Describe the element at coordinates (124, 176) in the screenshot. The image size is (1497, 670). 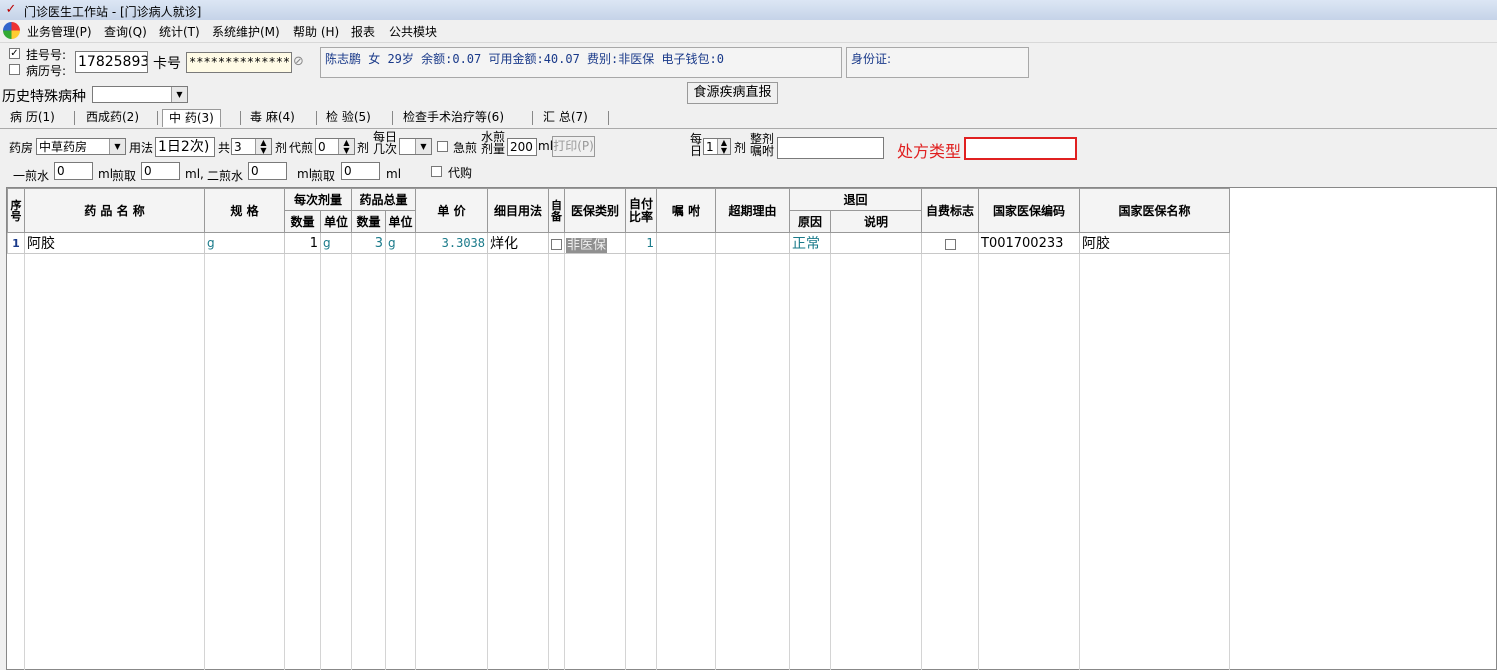
I see `first-take-label: 煎取` at that location.